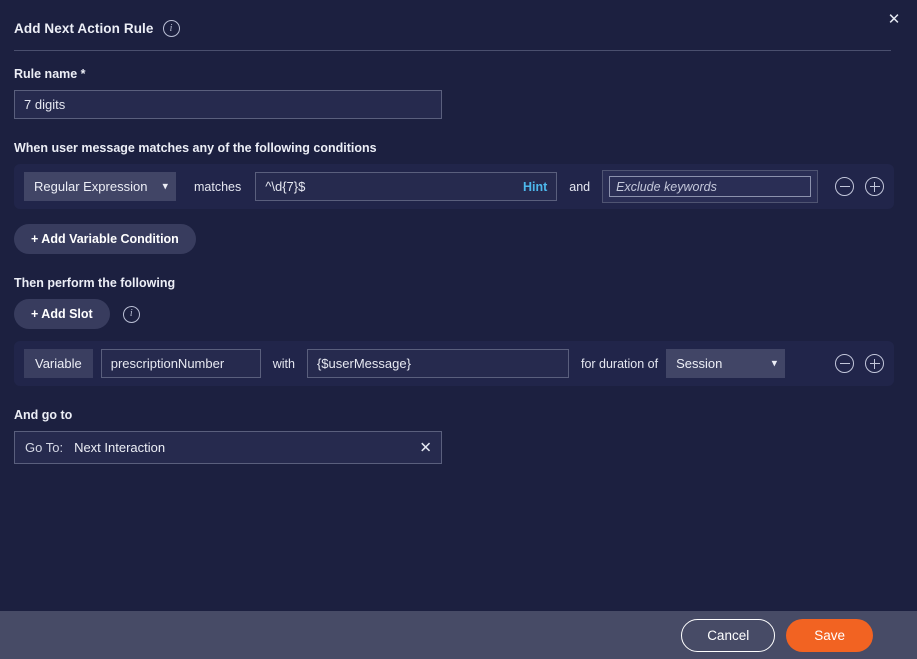 The width and height of the screenshot is (917, 659). What do you see at coordinates (62, 314) in the screenshot?
I see `add-slot-button: + Add Slot` at bounding box center [62, 314].